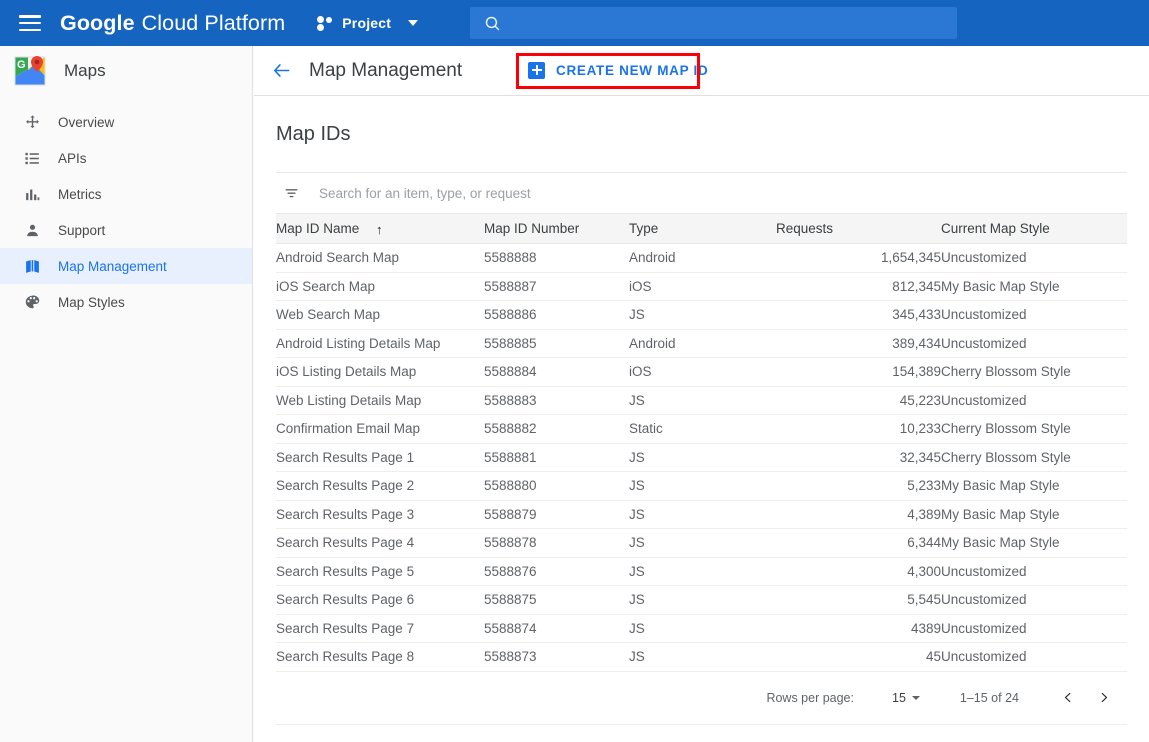  Describe the element at coordinates (1104, 698) in the screenshot. I see `next-page-button` at that location.